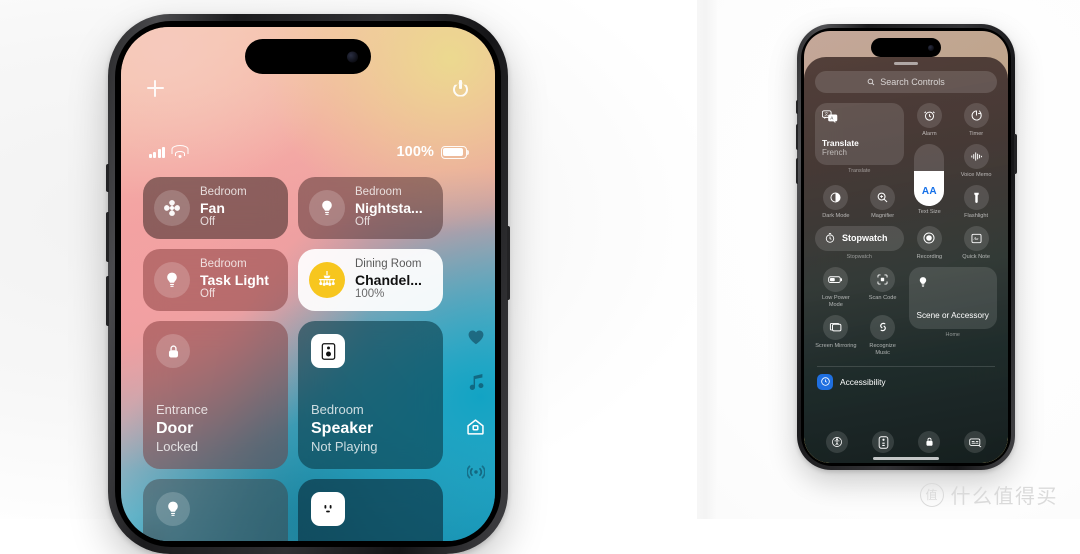  I want to click on home-page-rail, so click(475, 404).